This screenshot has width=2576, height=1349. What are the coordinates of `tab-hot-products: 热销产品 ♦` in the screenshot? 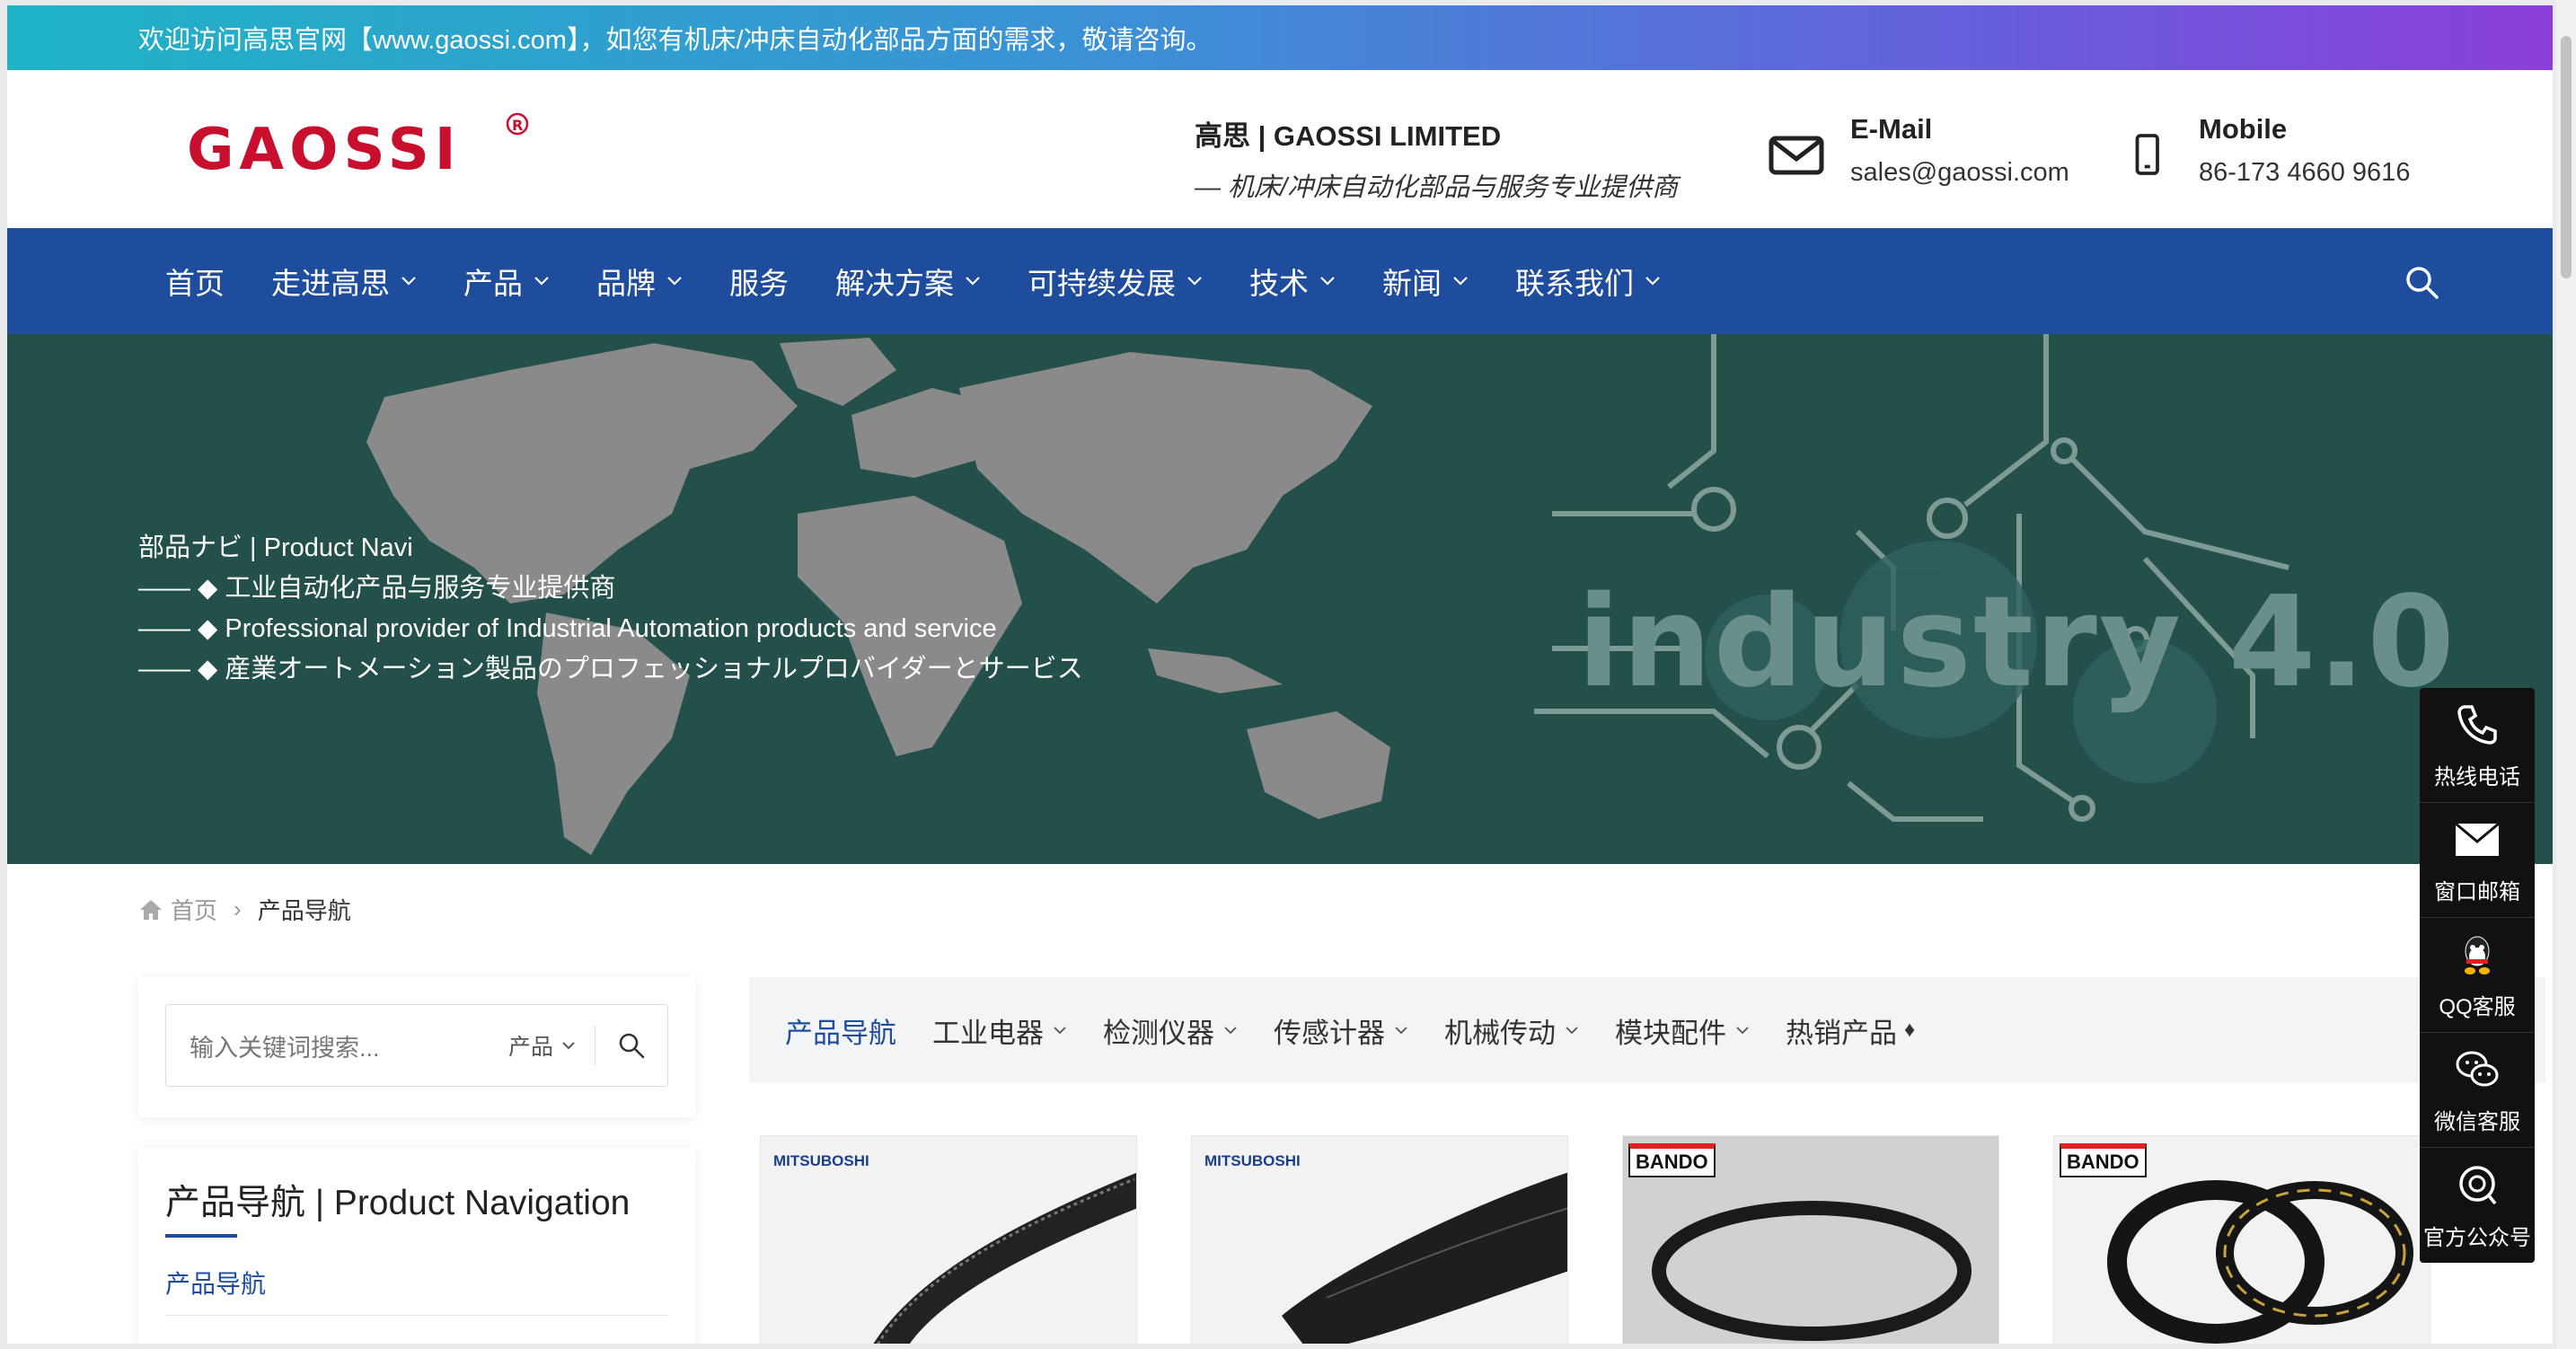 It's located at (1850, 1030).